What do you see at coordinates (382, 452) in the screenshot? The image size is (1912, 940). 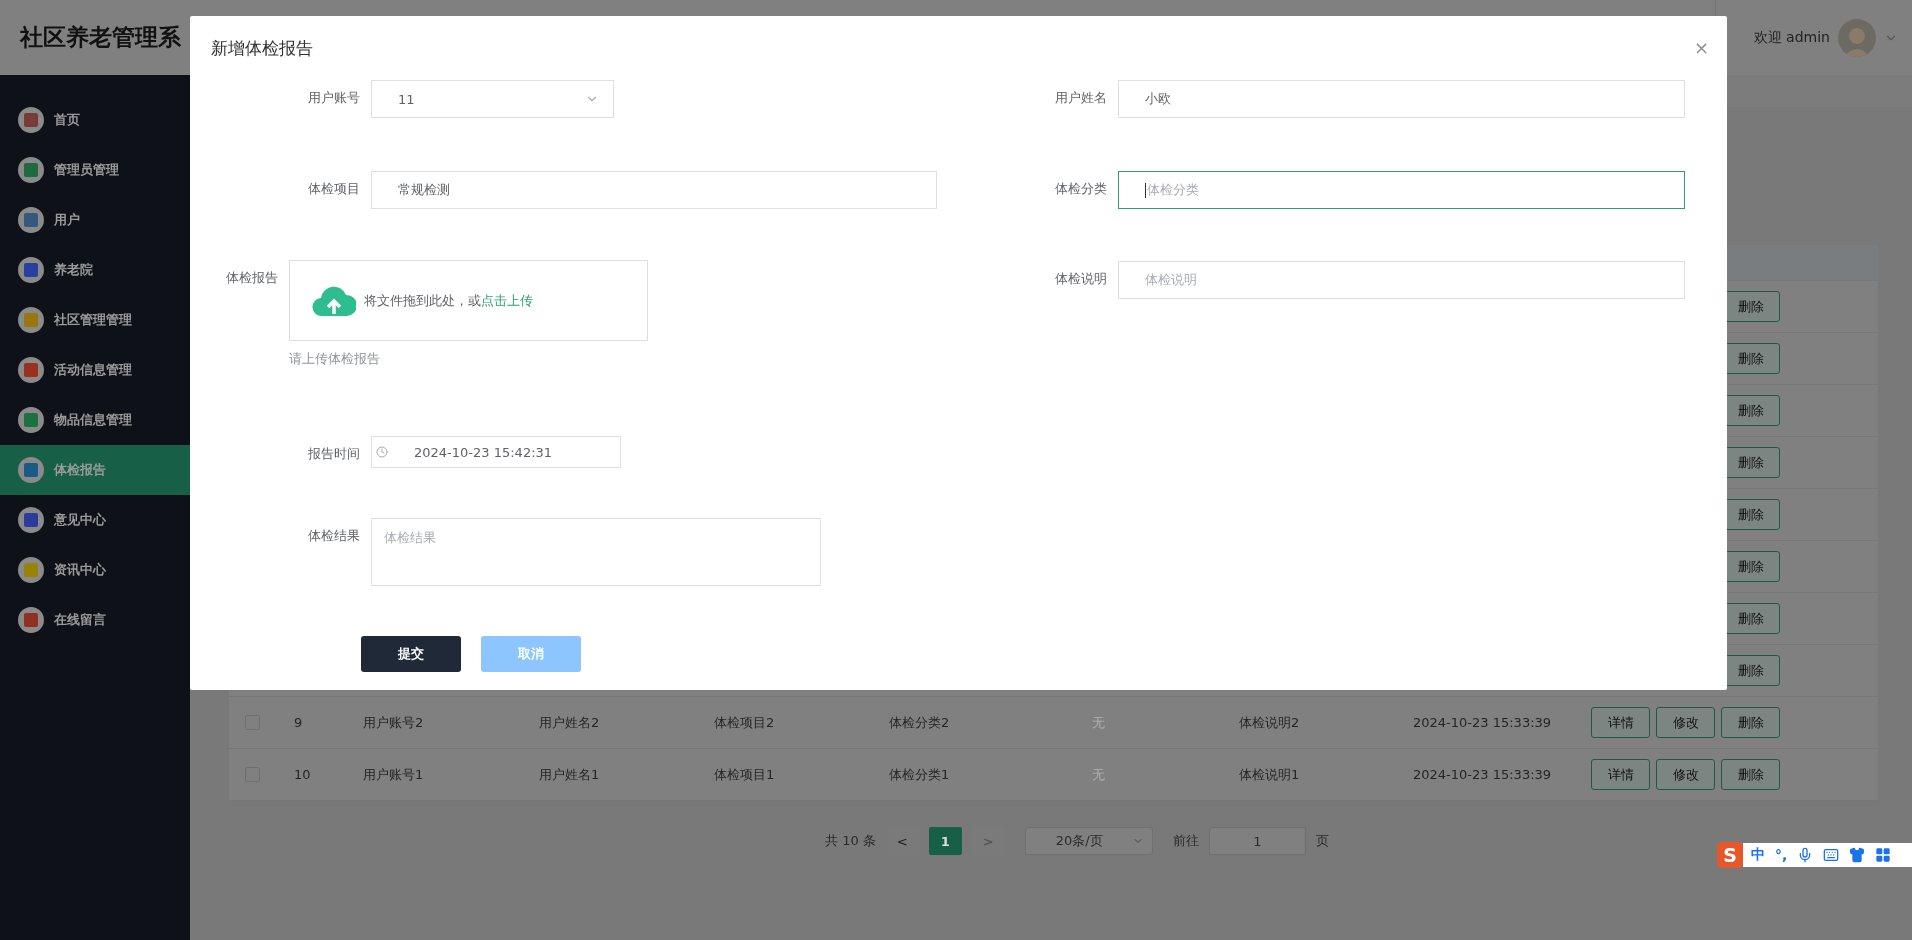 I see `clock-icon` at bounding box center [382, 452].